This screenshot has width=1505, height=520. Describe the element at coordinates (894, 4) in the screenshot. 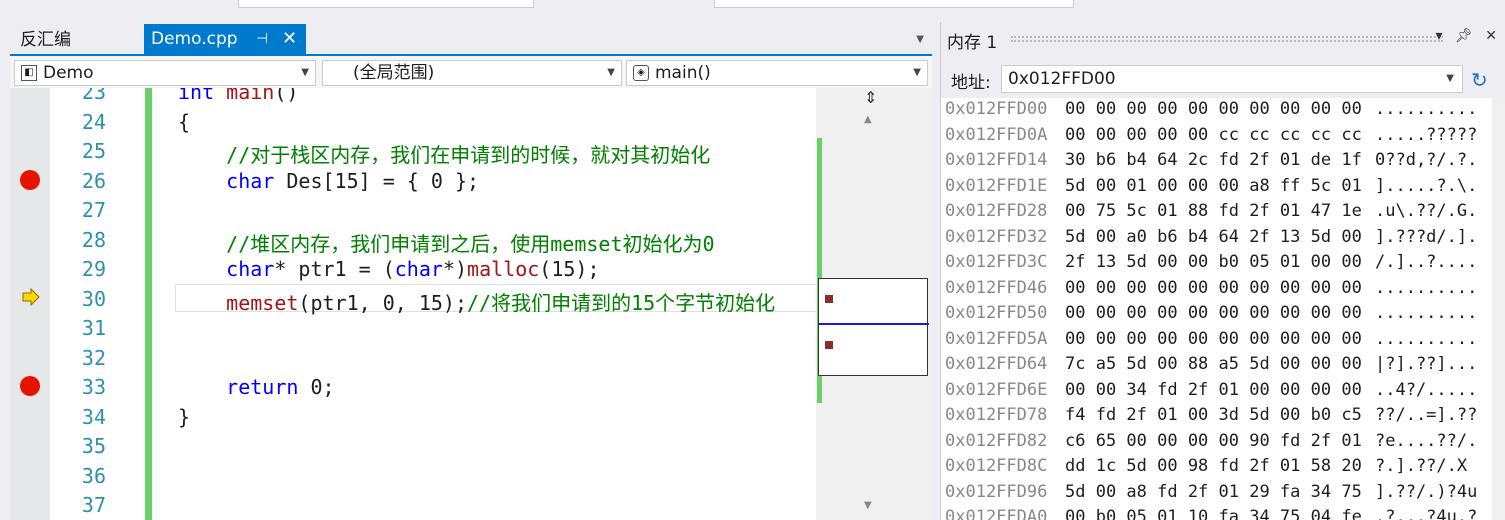

I see `toolbar-combo-right` at that location.